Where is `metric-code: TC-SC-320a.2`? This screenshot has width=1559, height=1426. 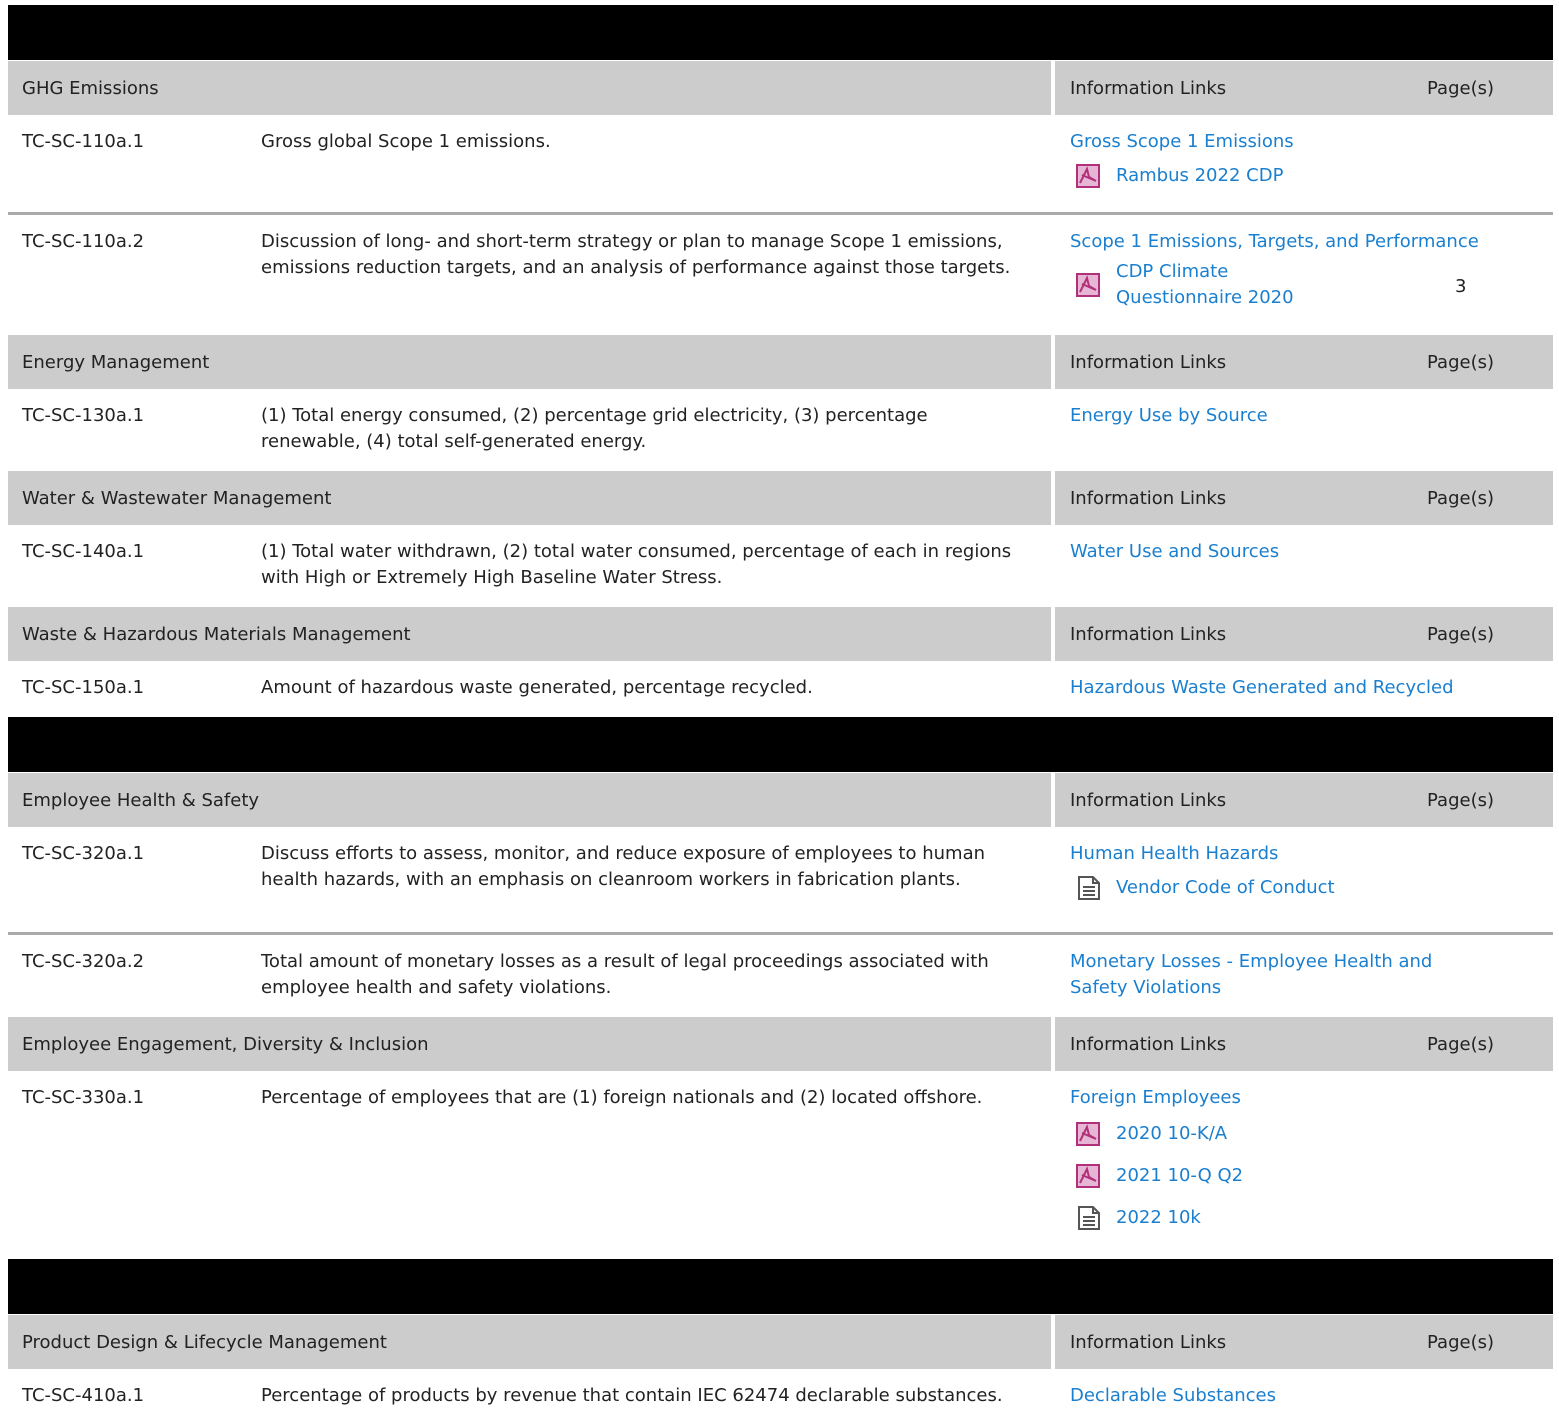
metric-code: TC-SC-320a.2 is located at coordinates (83, 961).